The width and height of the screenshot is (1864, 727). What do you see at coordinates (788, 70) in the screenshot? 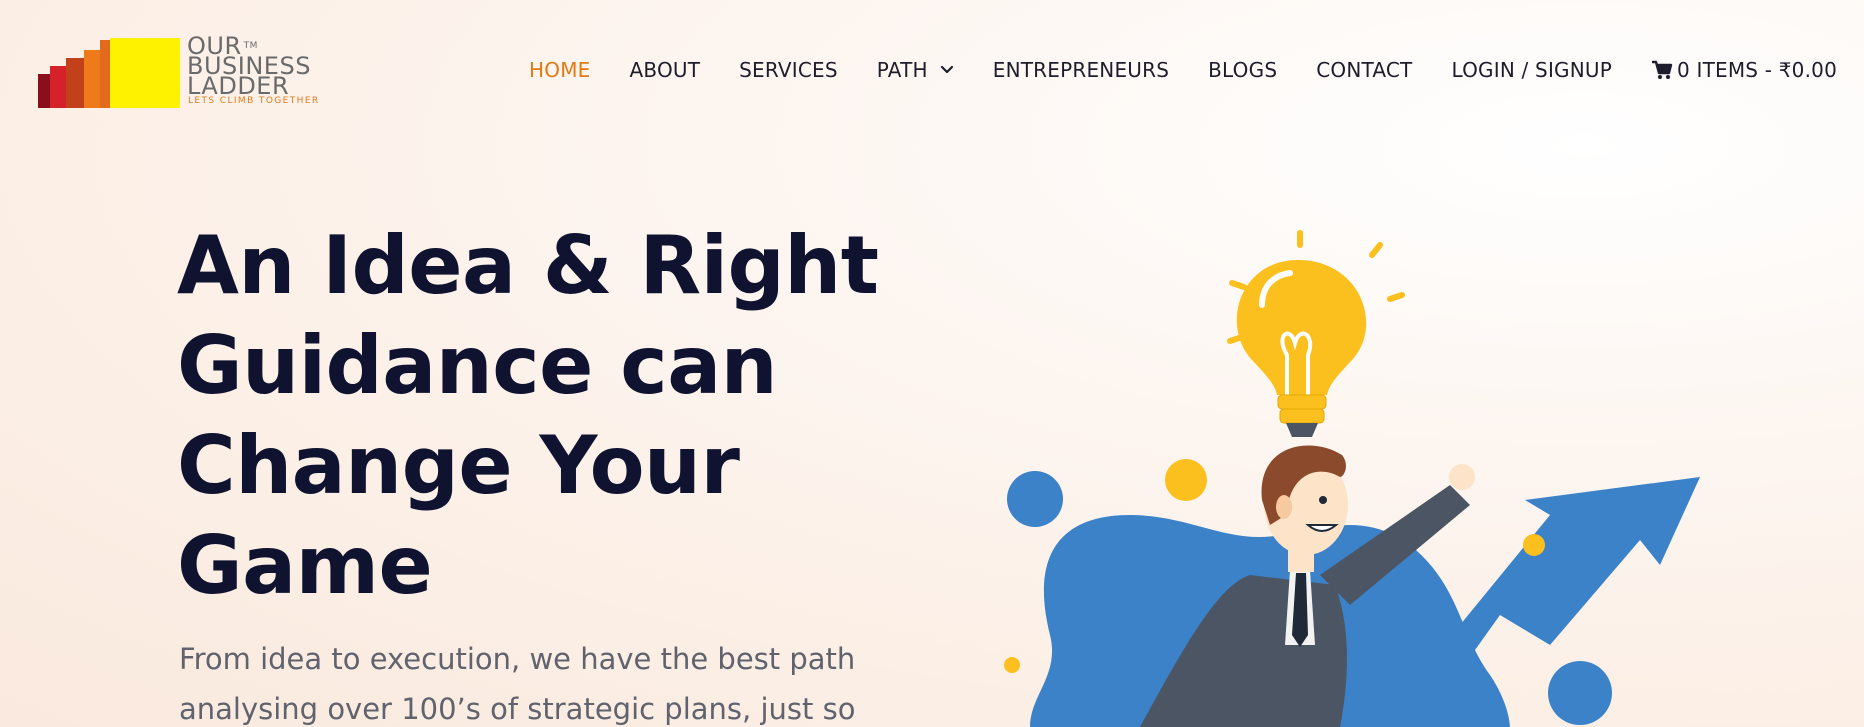
I see `nav-services: SERVICES` at bounding box center [788, 70].